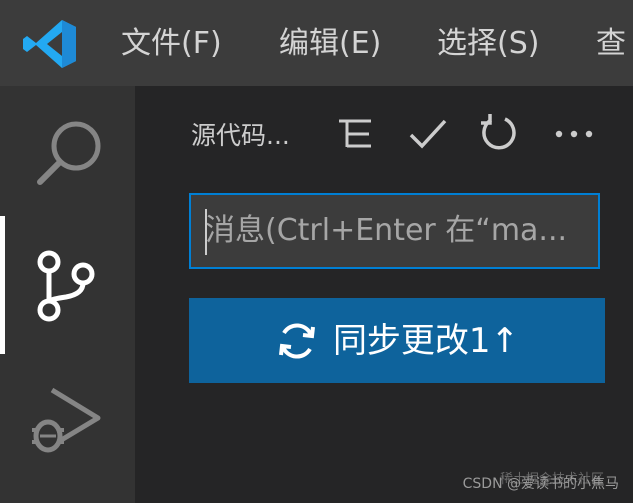  Describe the element at coordinates (296, 340) in the screenshot. I see `sync-icon` at that location.